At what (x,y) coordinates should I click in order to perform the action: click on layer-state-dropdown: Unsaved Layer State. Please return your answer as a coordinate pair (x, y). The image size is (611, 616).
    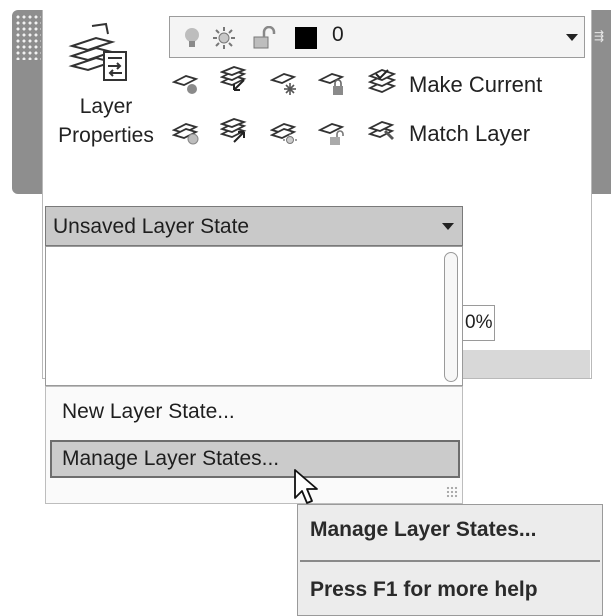
    Looking at the image, I should click on (254, 226).